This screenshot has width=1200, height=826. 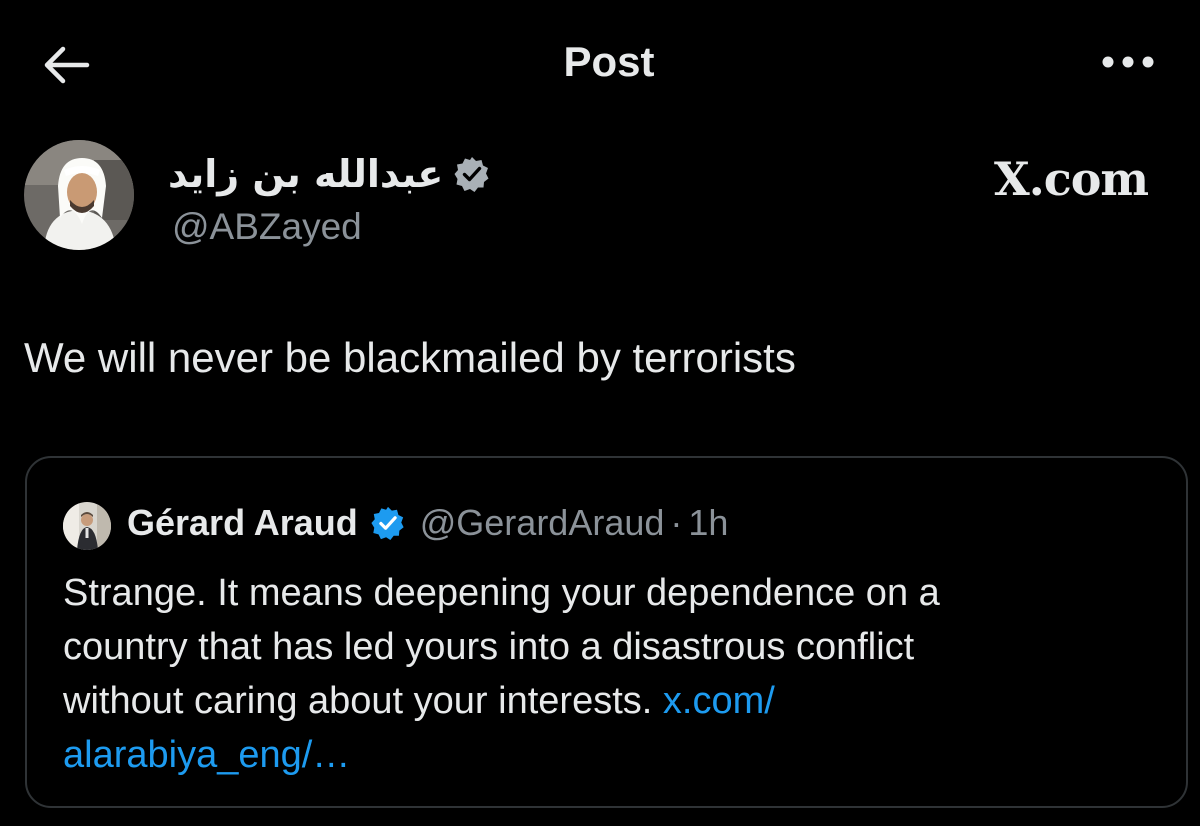 What do you see at coordinates (542, 523) in the screenshot?
I see `quoted-author-handle: @GerardAraud` at bounding box center [542, 523].